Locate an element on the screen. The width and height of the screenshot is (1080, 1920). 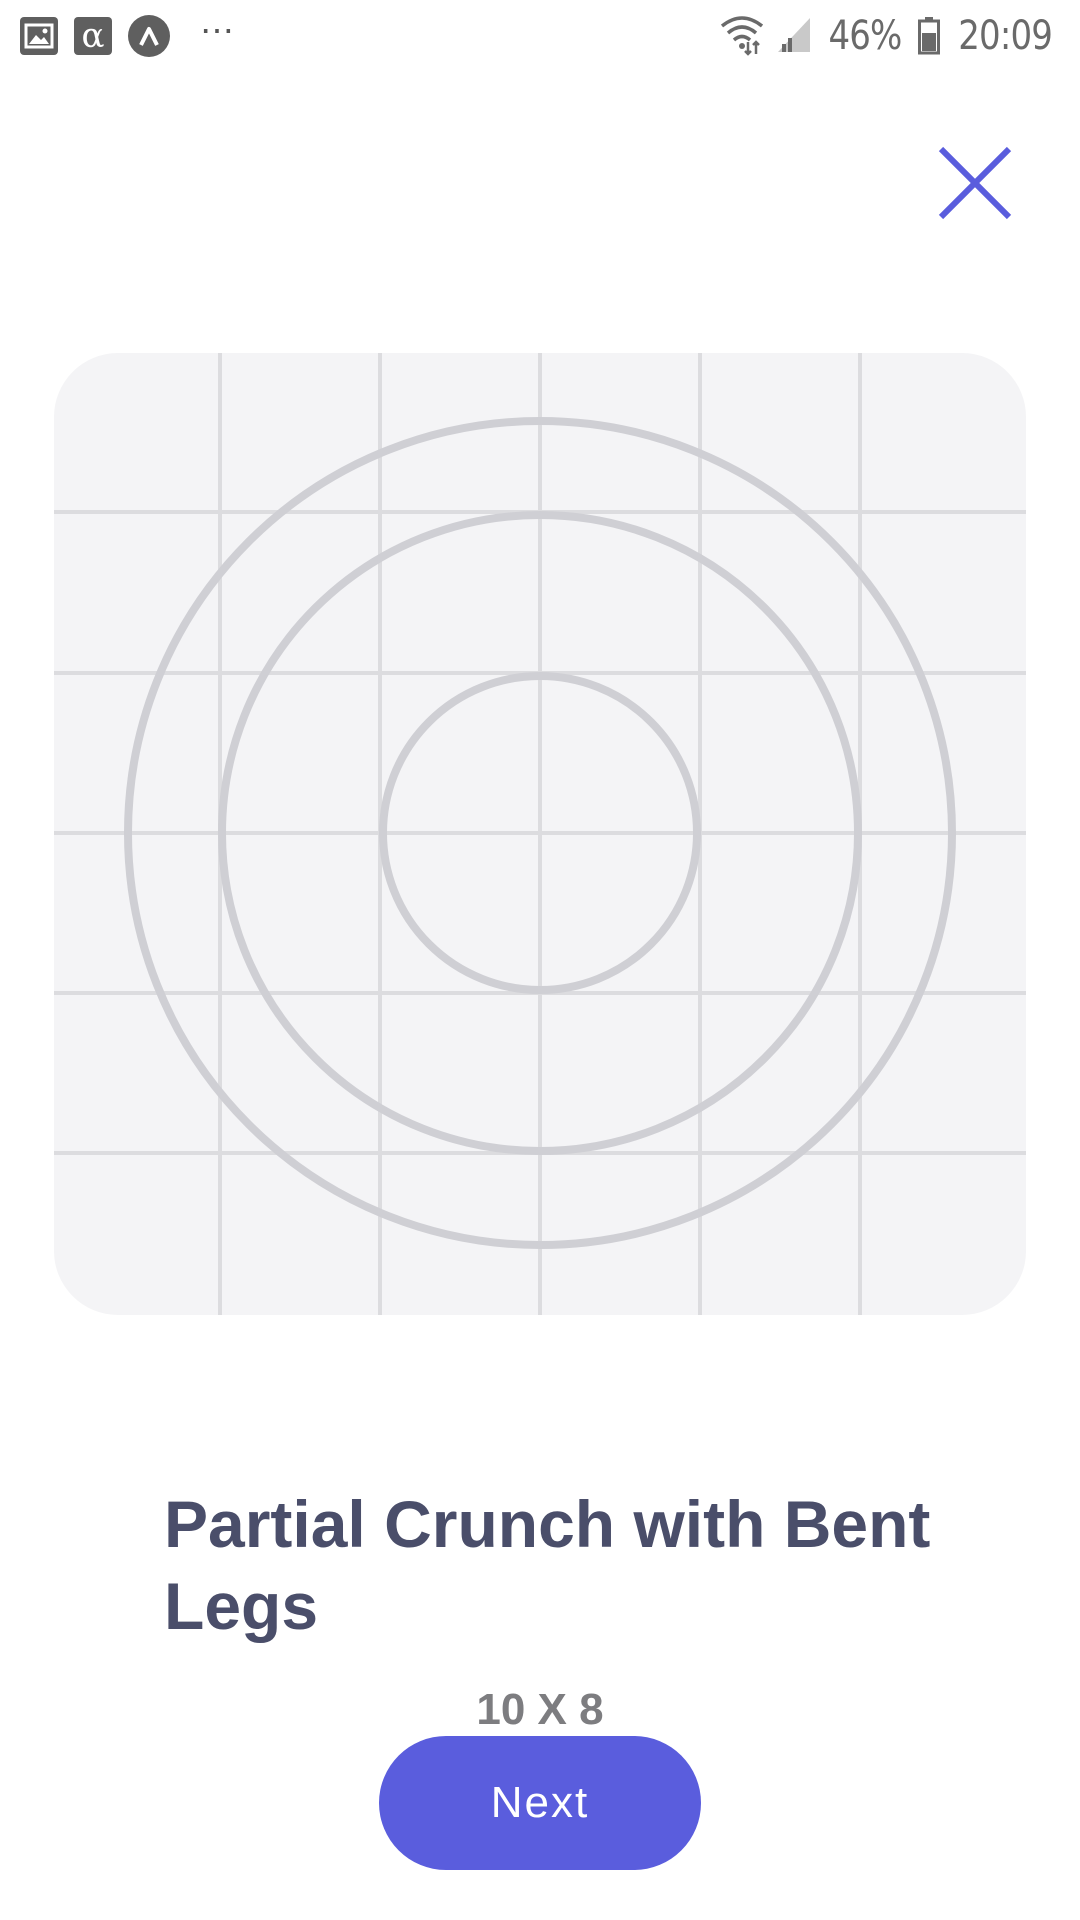
exercise-title: Partial Crunch with Bent Legs is located at coordinates (547, 1565).